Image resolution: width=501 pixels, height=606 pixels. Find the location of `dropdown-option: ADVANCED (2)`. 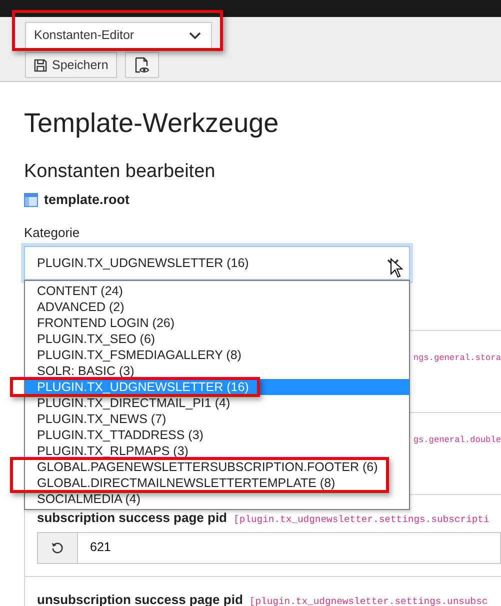

dropdown-option: ADVANCED (2) is located at coordinates (217, 307).